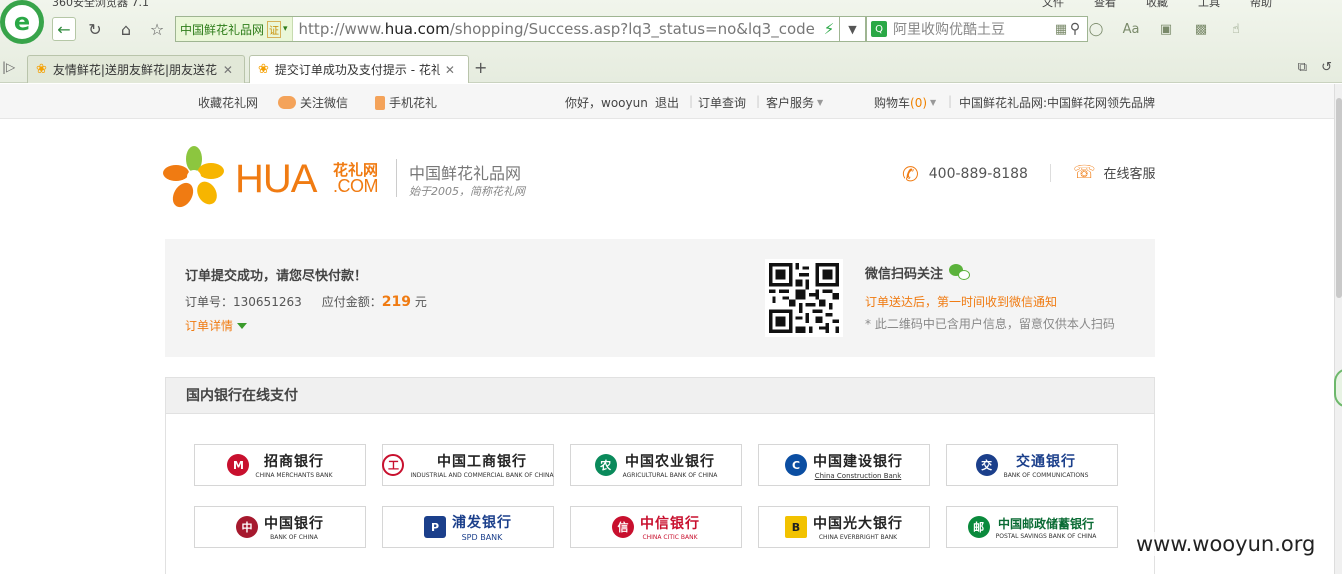  Describe the element at coordinates (961, 302) in the screenshot. I see `wechat-notify-text: 订单送达后，第一时间收到微信通知` at that location.